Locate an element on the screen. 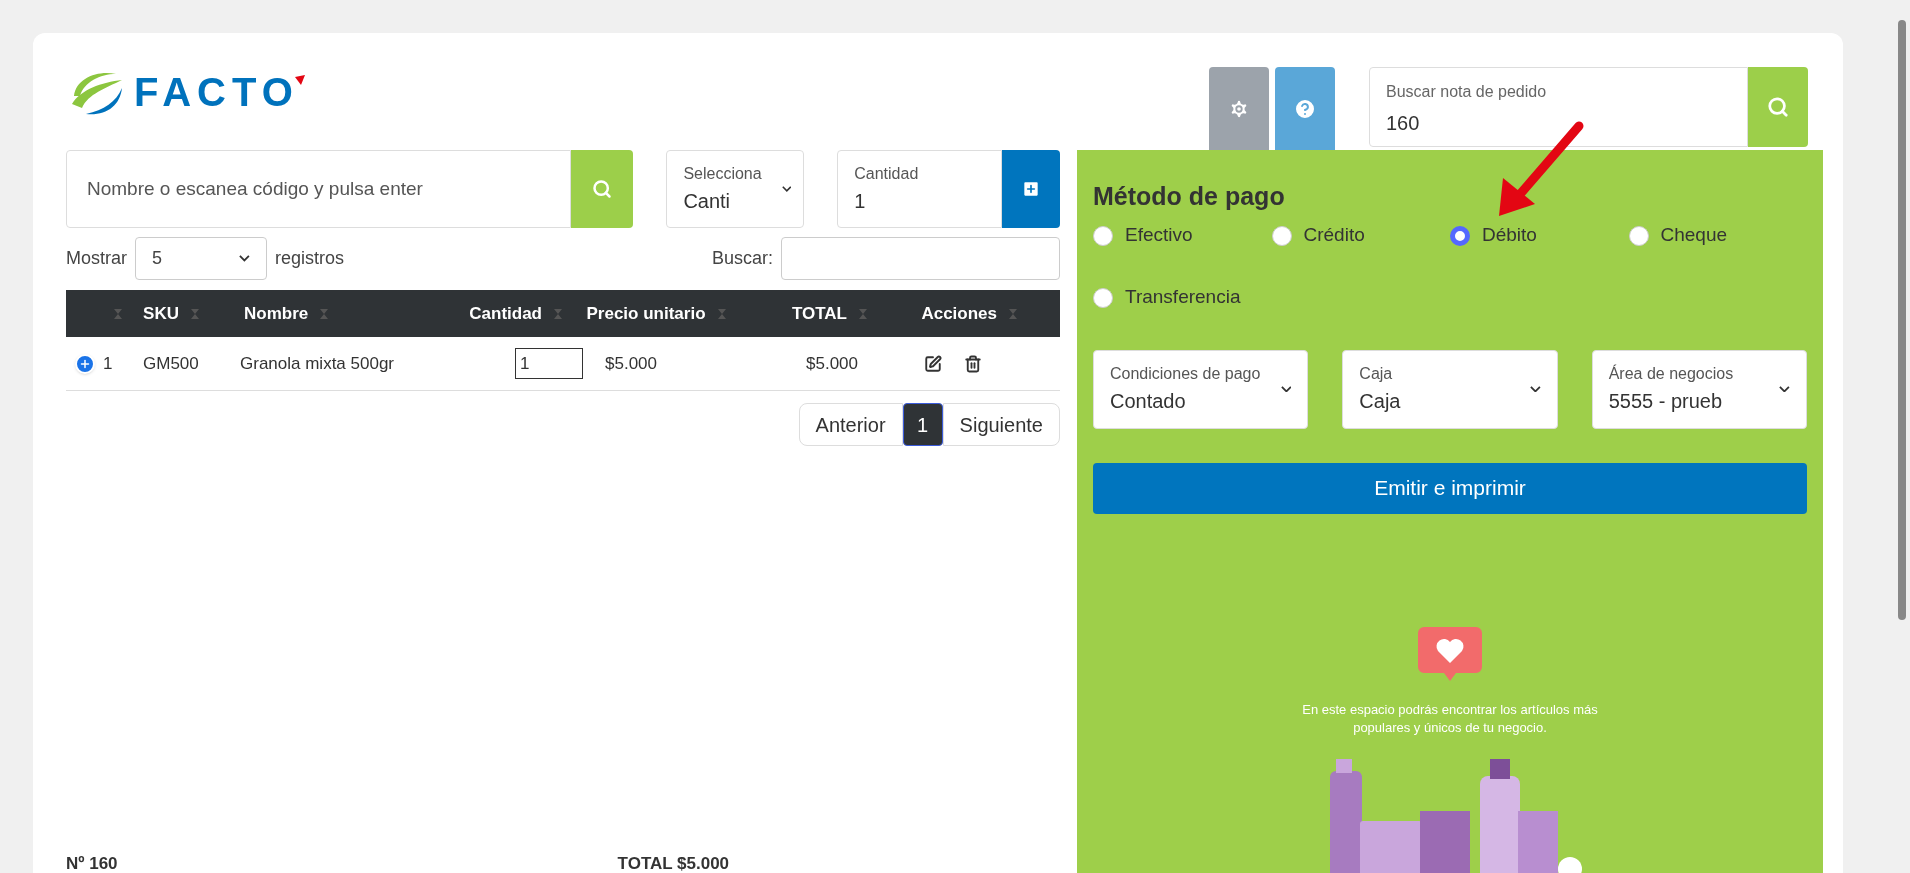  radio-label: Efectivo is located at coordinates (1159, 235).